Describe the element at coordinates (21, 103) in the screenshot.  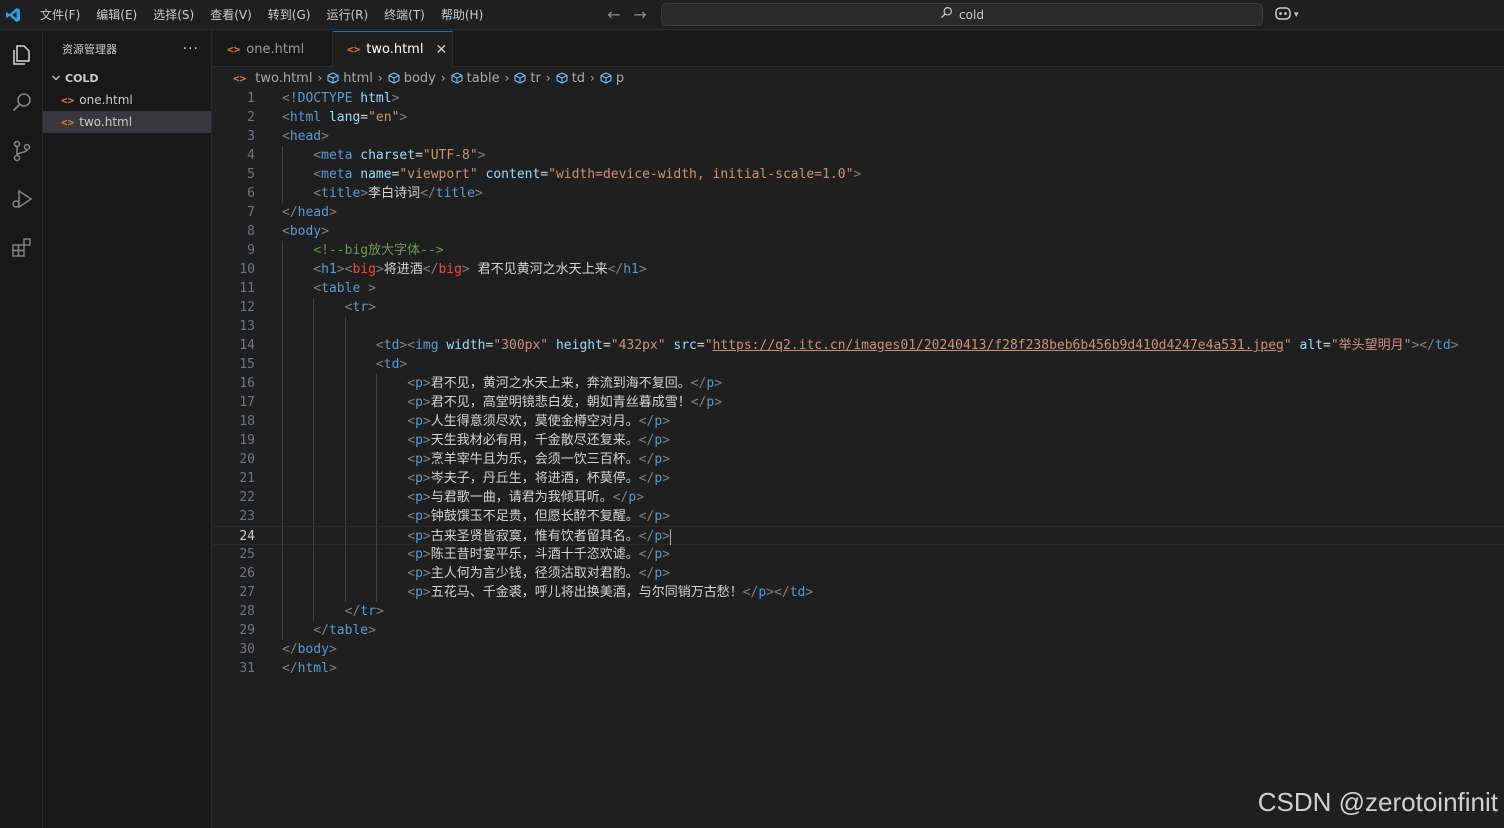
I see `search-icon` at that location.